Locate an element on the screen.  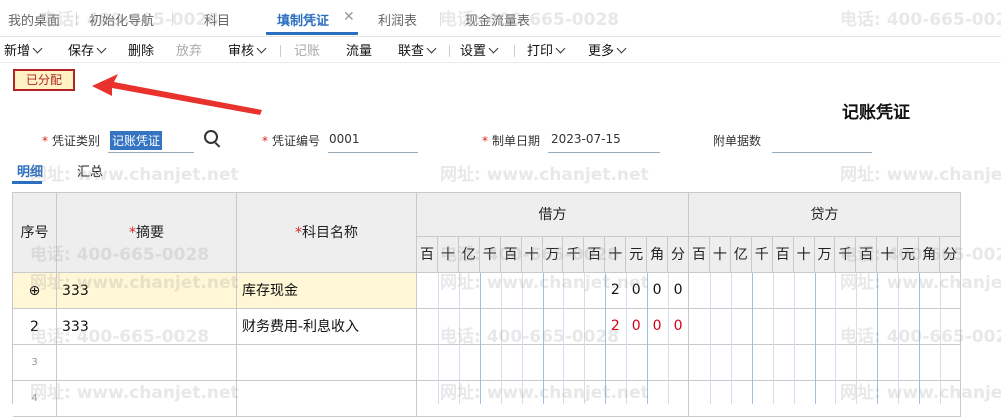
voucher-type-label-text: 凭证类别 is located at coordinates (76, 141).